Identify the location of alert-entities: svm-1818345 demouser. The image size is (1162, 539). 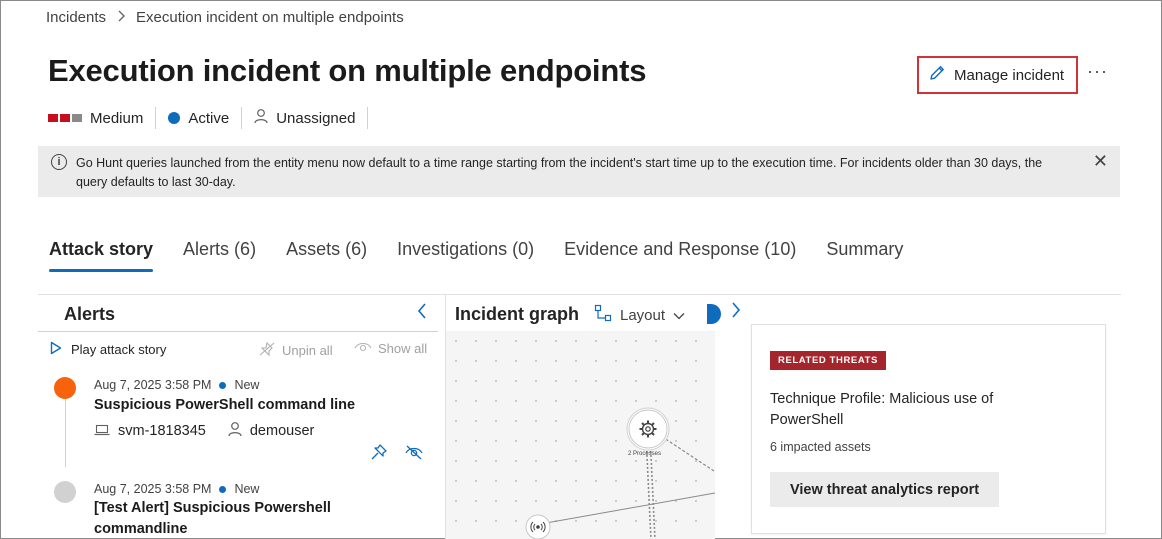
(204, 430).